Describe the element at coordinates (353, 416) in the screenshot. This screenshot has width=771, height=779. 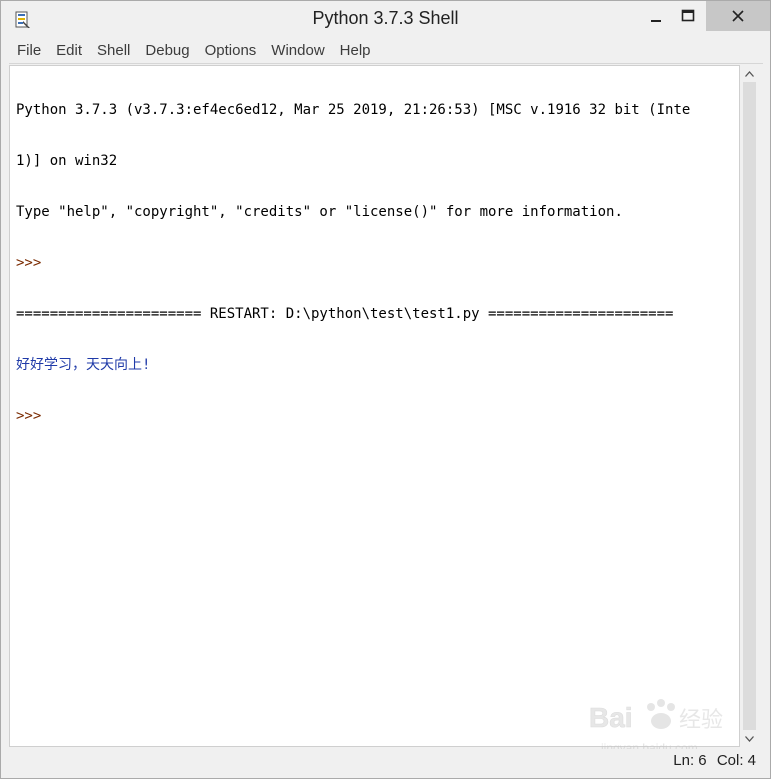
I see `shell-prompt-current: >>>` at that location.